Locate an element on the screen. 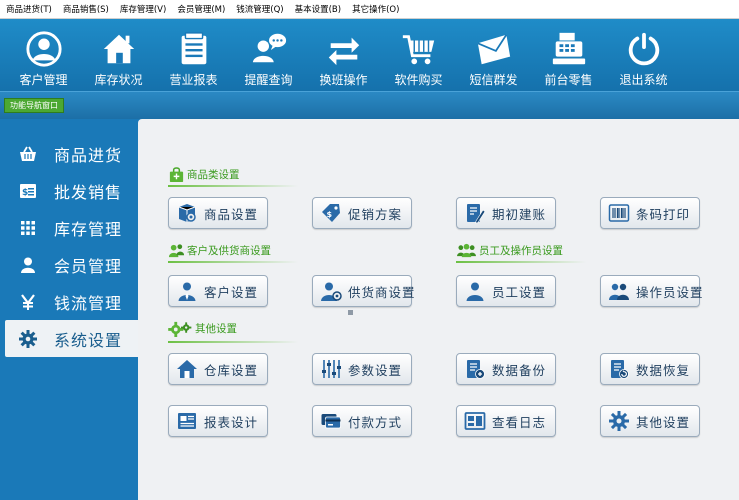 This screenshot has width=739, height=500. report-design-button: 报表设计 is located at coordinates (218, 421).